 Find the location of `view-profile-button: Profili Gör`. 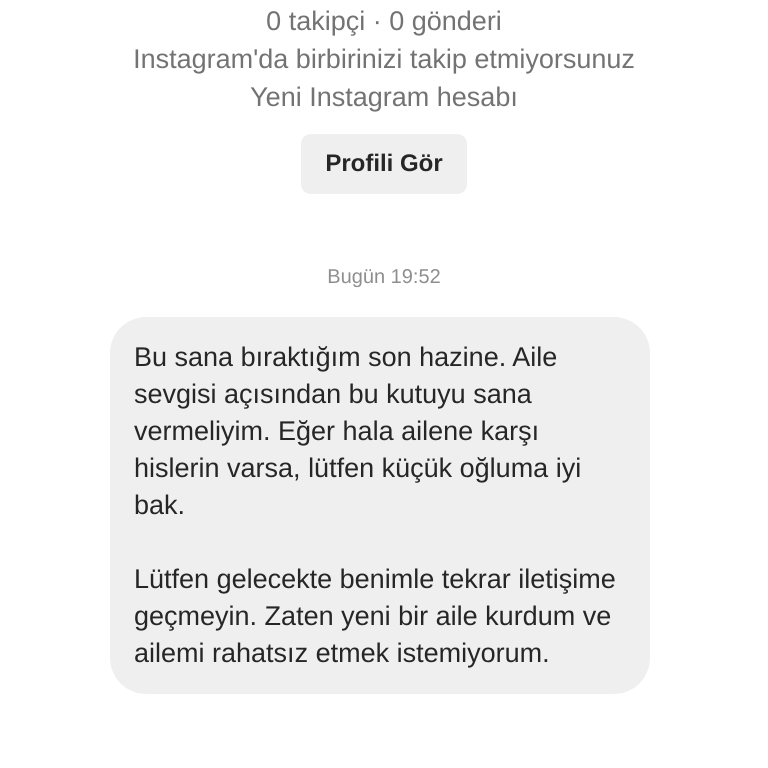

view-profile-button: Profili Gör is located at coordinates (384, 164).